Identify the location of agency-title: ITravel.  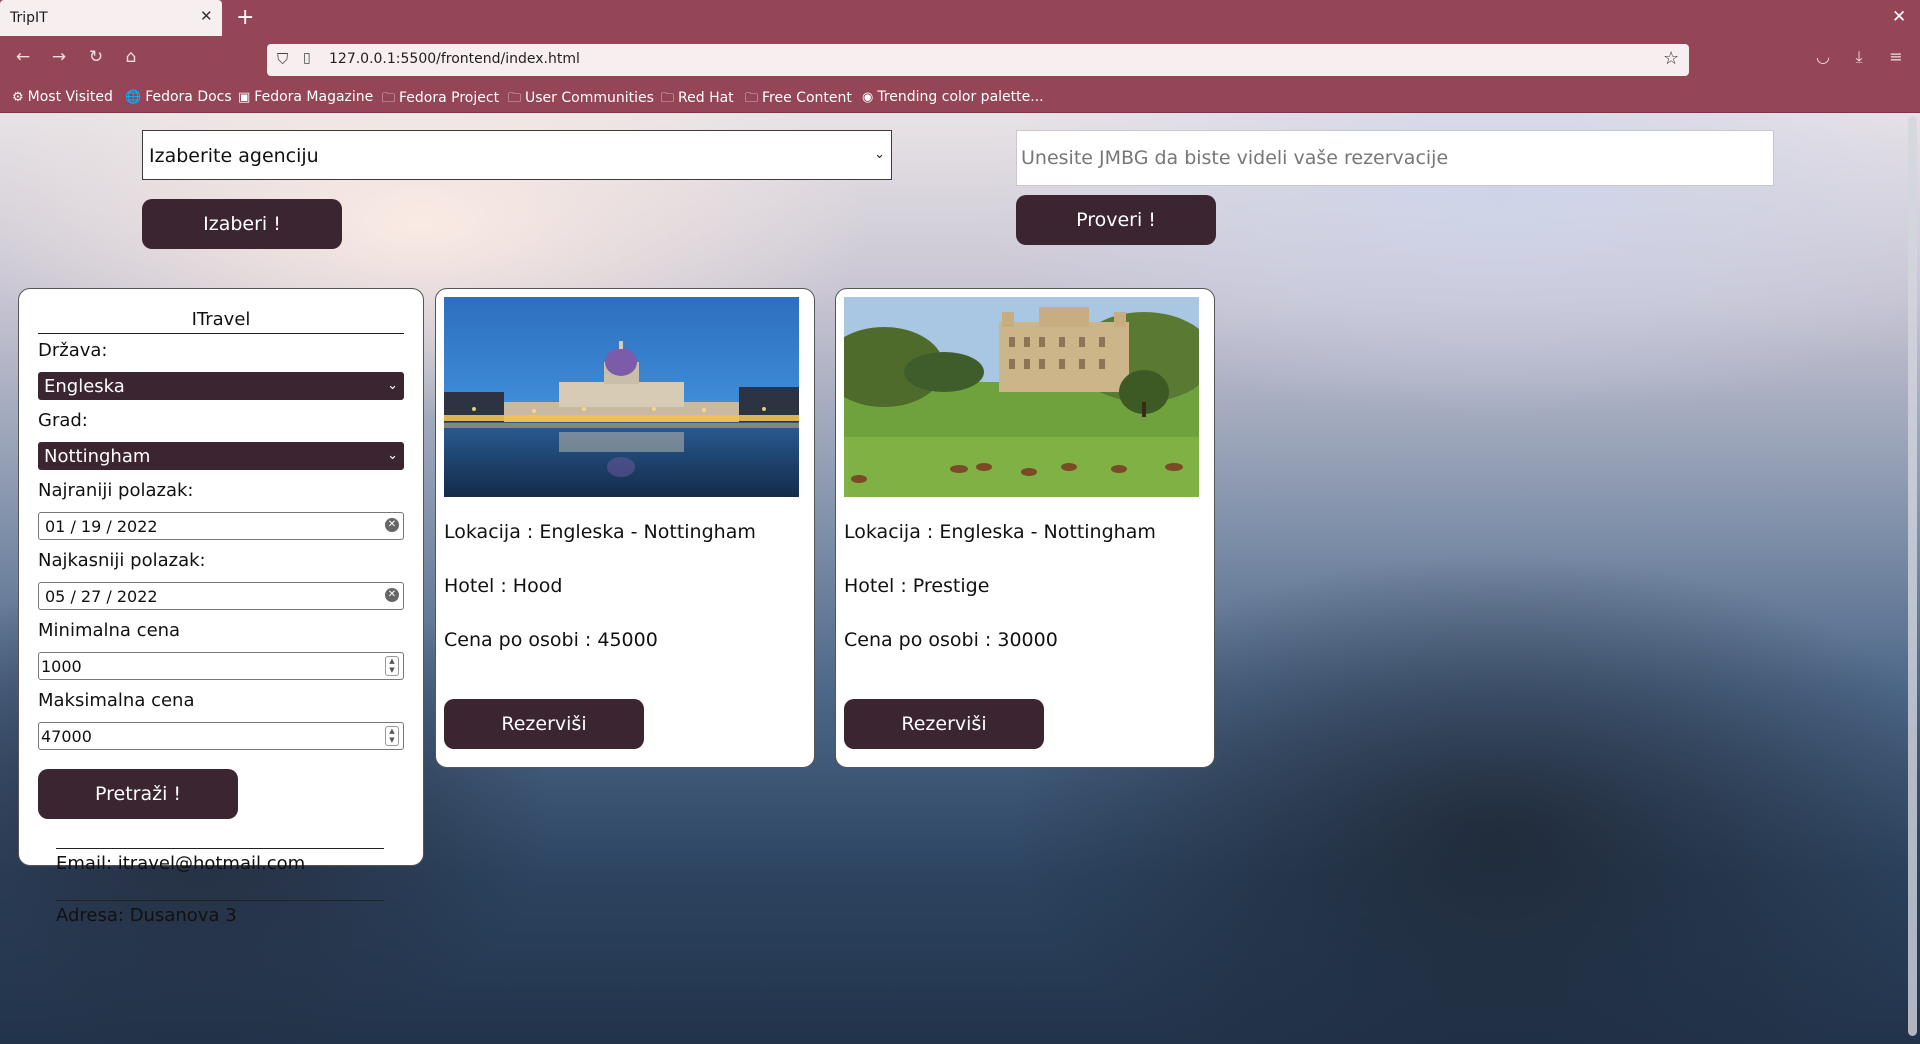
(221, 321).